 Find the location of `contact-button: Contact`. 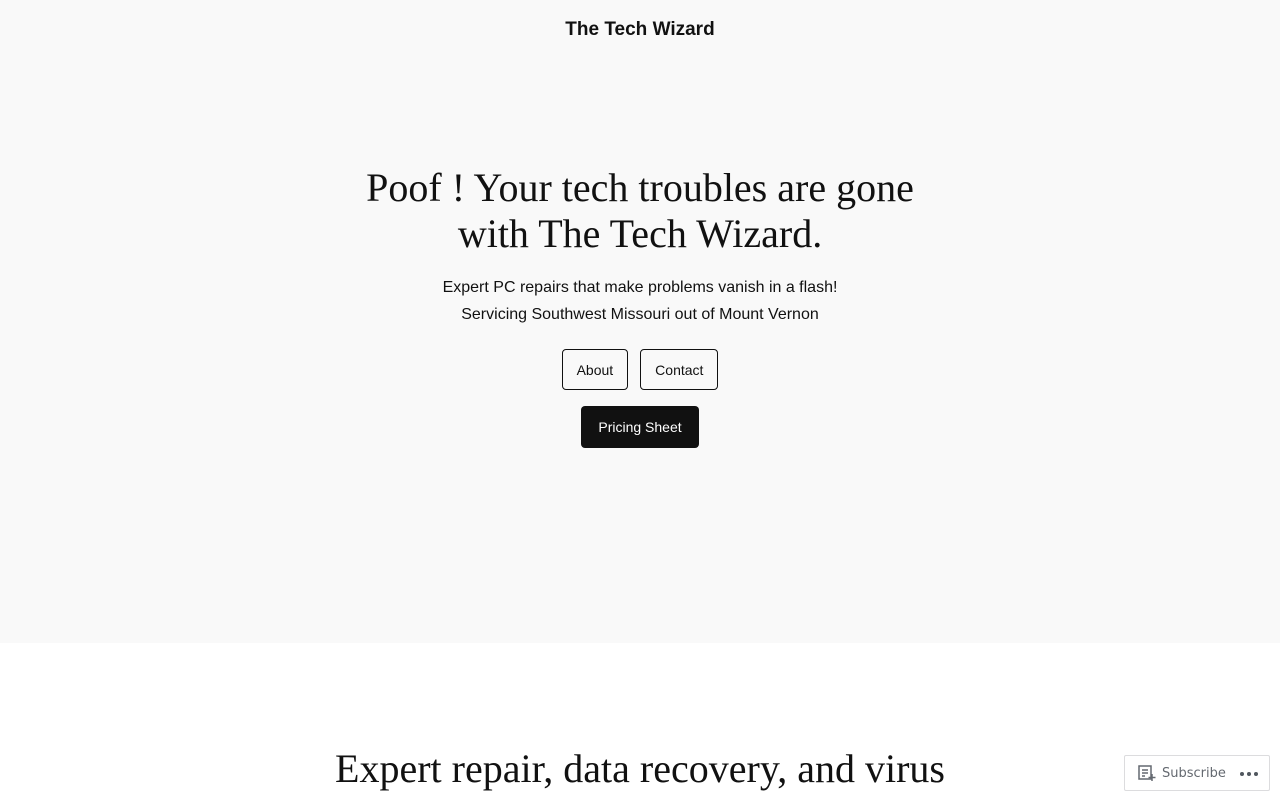

contact-button: Contact is located at coordinates (679, 369).